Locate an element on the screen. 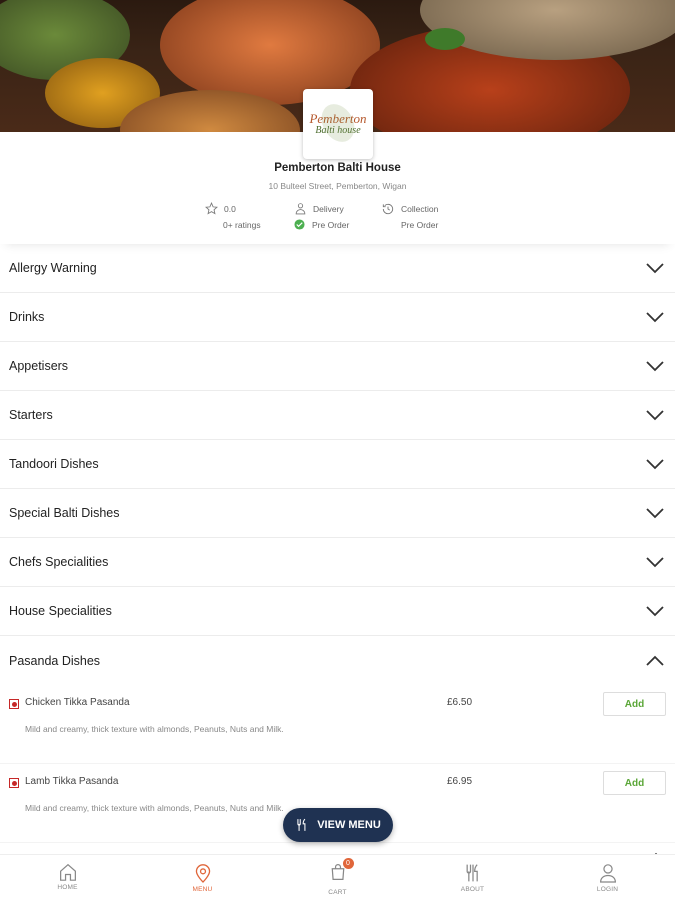  user-icon is located at coordinates (607, 873).